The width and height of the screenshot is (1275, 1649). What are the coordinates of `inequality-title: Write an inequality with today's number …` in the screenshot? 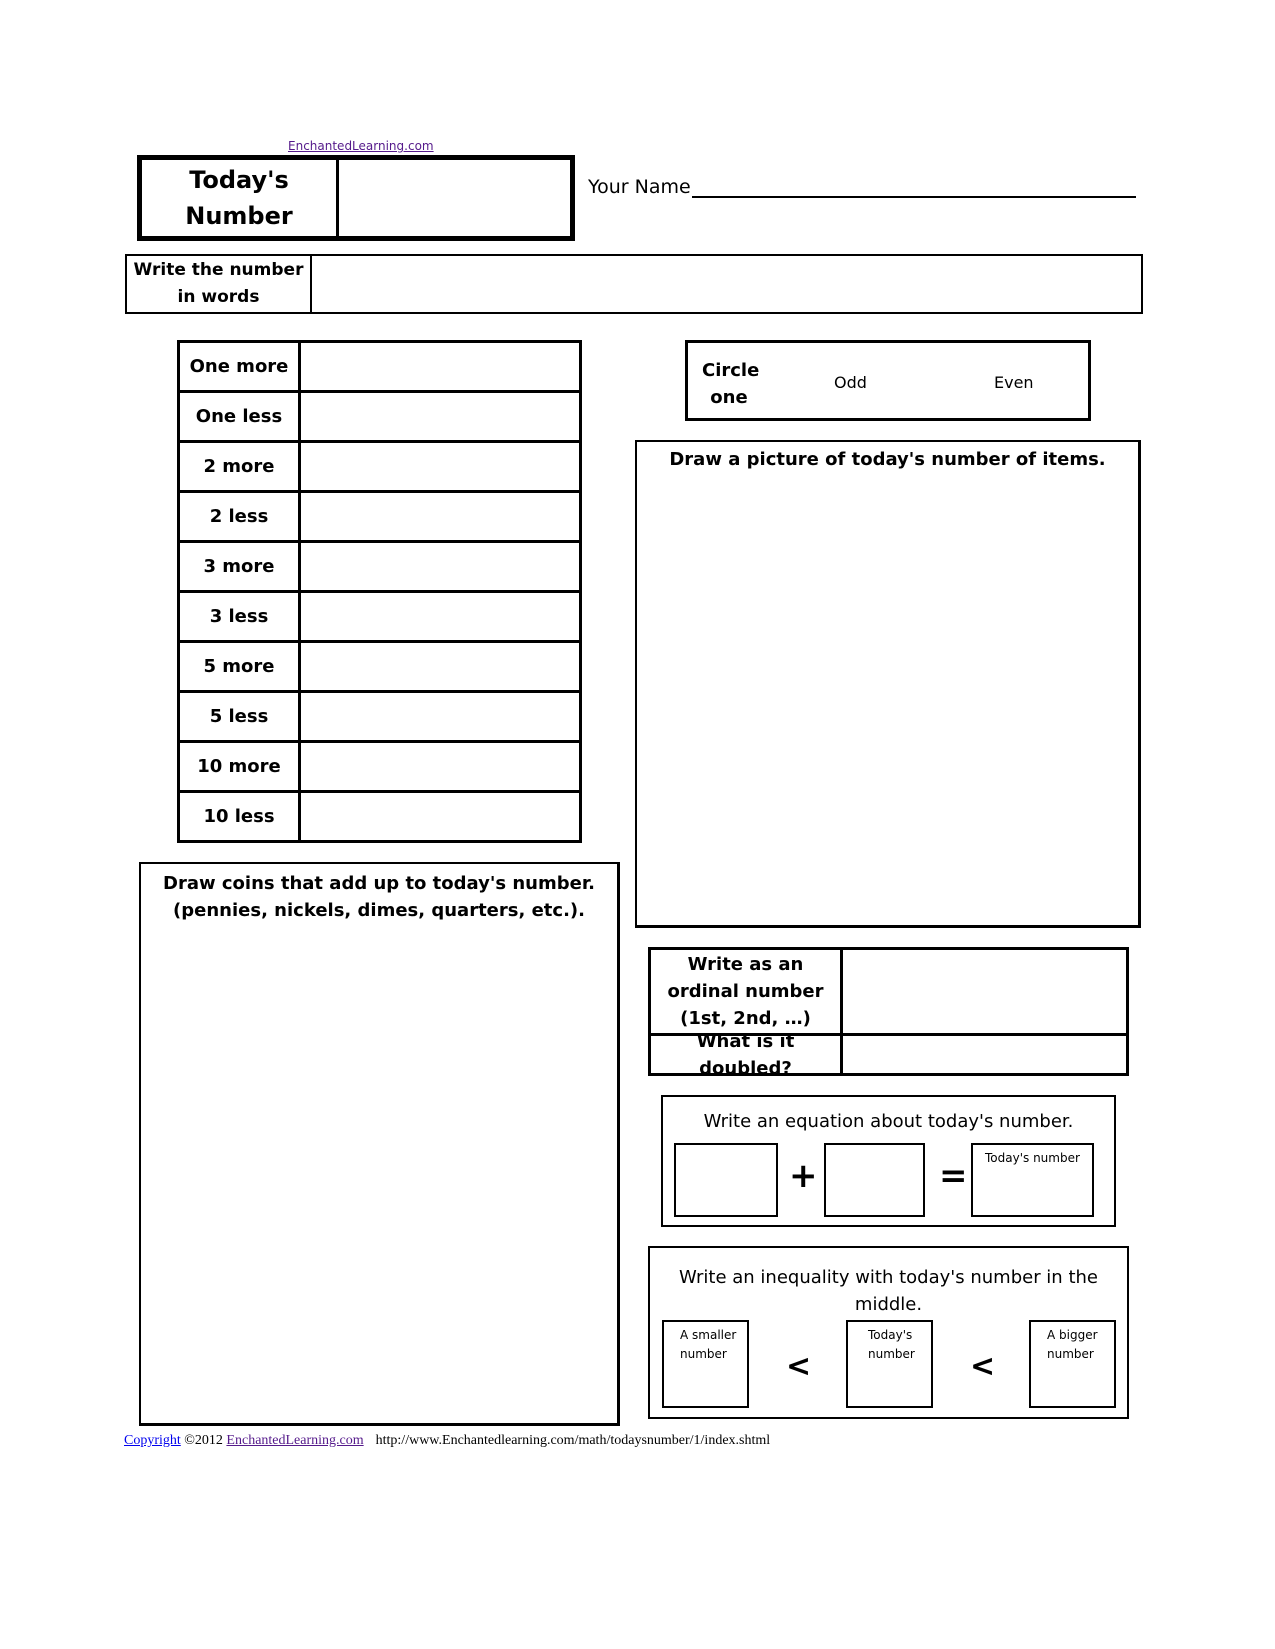 It's located at (888, 1291).